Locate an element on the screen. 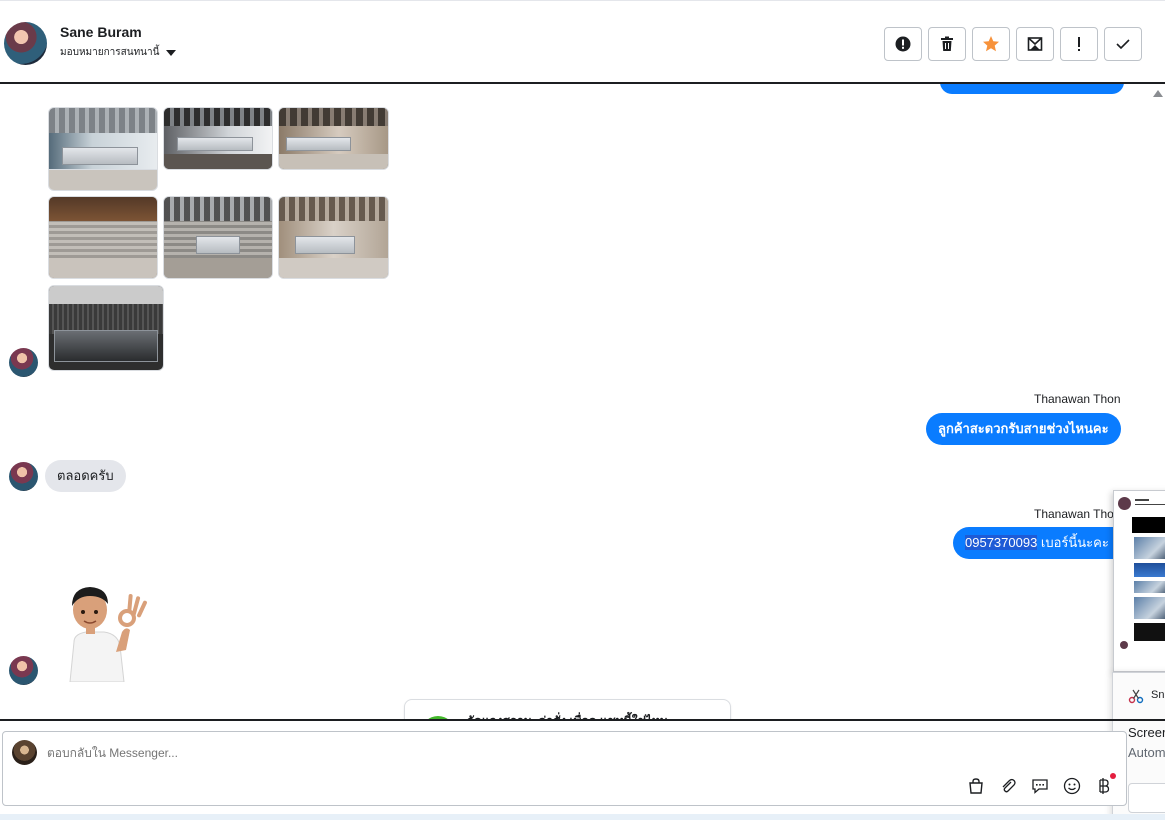 This screenshot has height=820, width=1165. contact-name: Sane Buram is located at coordinates (101, 32).